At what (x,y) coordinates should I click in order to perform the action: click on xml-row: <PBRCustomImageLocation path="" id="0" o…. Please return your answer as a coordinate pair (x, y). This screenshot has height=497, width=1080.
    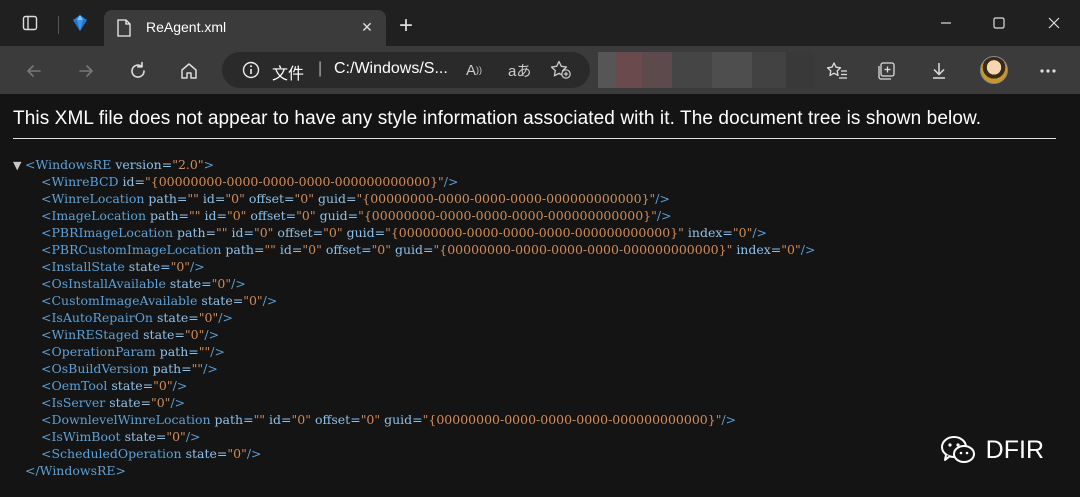
    Looking at the image, I should click on (414, 249).